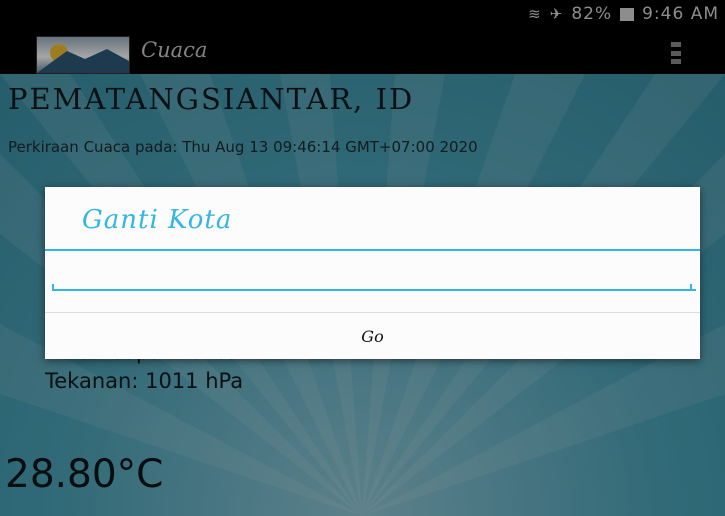 This screenshot has height=516, width=725. I want to click on dialog-title: Ganti Kota, so click(157, 220).